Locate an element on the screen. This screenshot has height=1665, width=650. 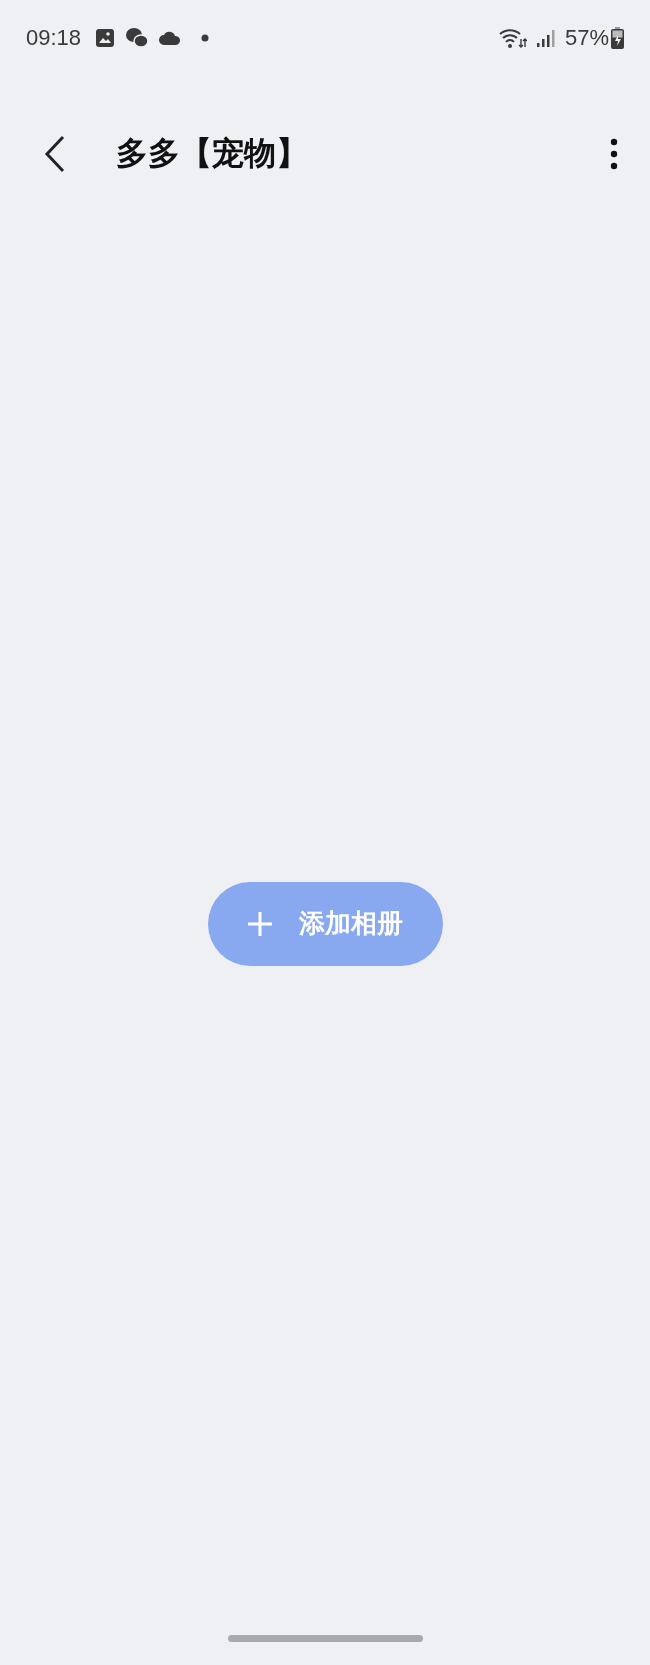
battery-charging-icon is located at coordinates (617, 38).